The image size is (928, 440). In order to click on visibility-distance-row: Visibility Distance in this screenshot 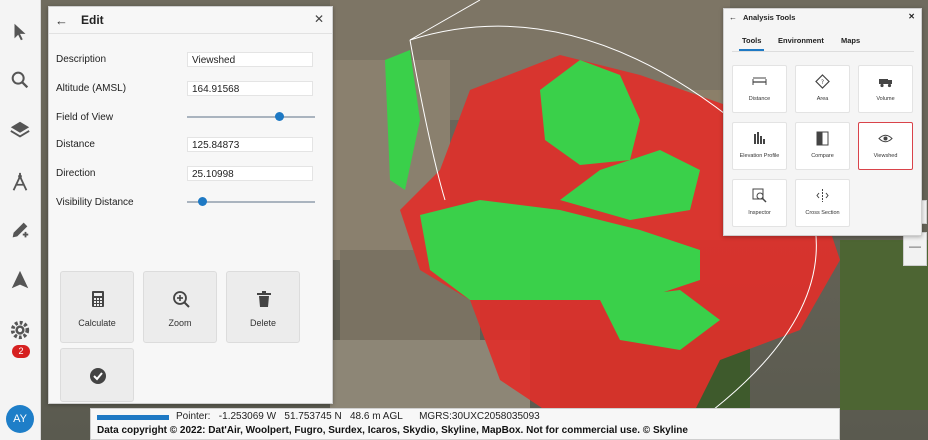, I will do `click(191, 203)`.